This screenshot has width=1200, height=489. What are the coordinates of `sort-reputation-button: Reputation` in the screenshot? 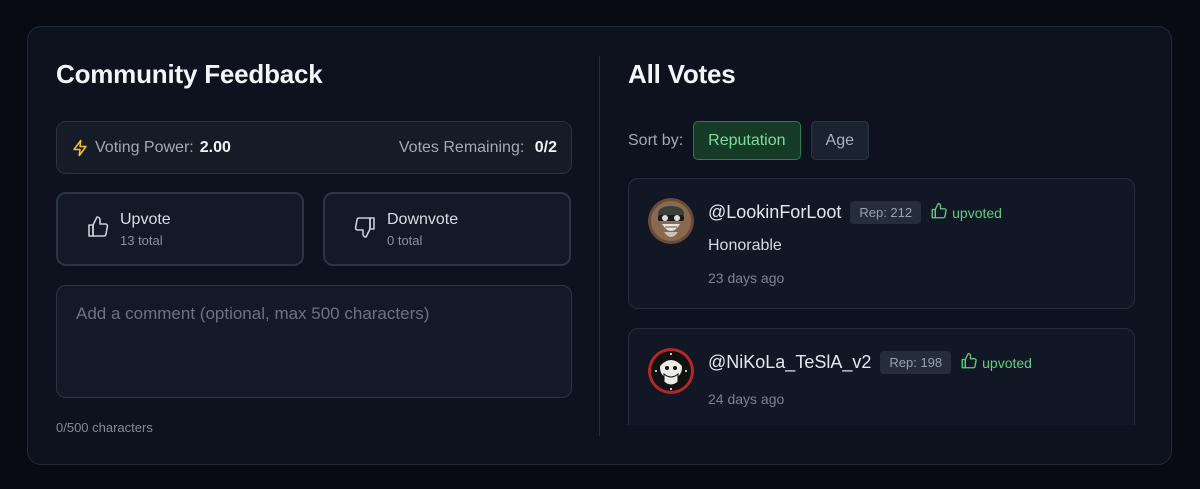 It's located at (747, 140).